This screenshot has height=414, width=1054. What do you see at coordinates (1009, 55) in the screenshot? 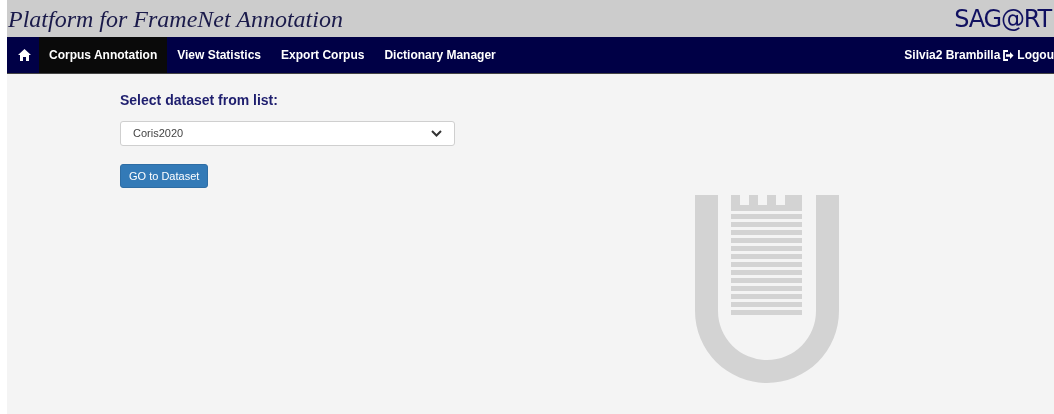
I see `logout-icon` at bounding box center [1009, 55].